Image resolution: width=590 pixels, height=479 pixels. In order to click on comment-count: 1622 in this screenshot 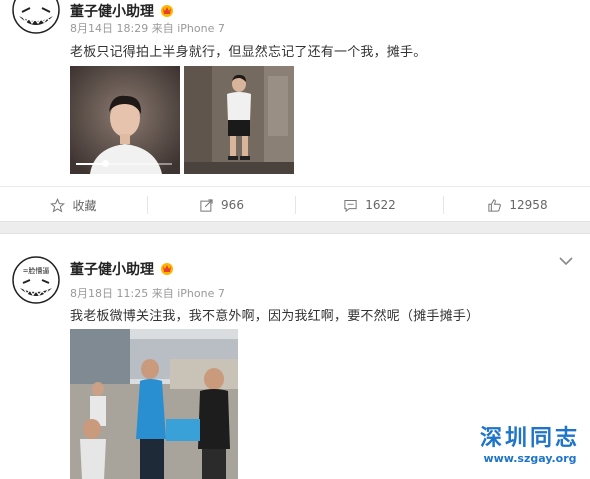, I will do `click(380, 205)`.